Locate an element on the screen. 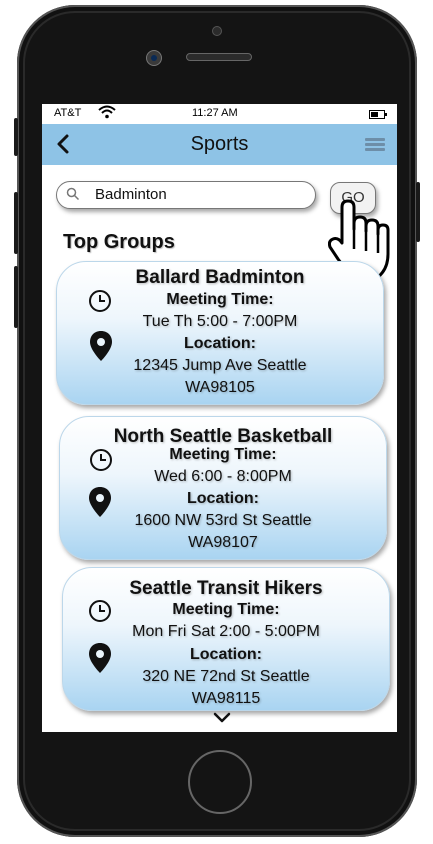 The height and width of the screenshot is (844, 433). status-bar: AT&T 11:27 AM is located at coordinates (219, 114).